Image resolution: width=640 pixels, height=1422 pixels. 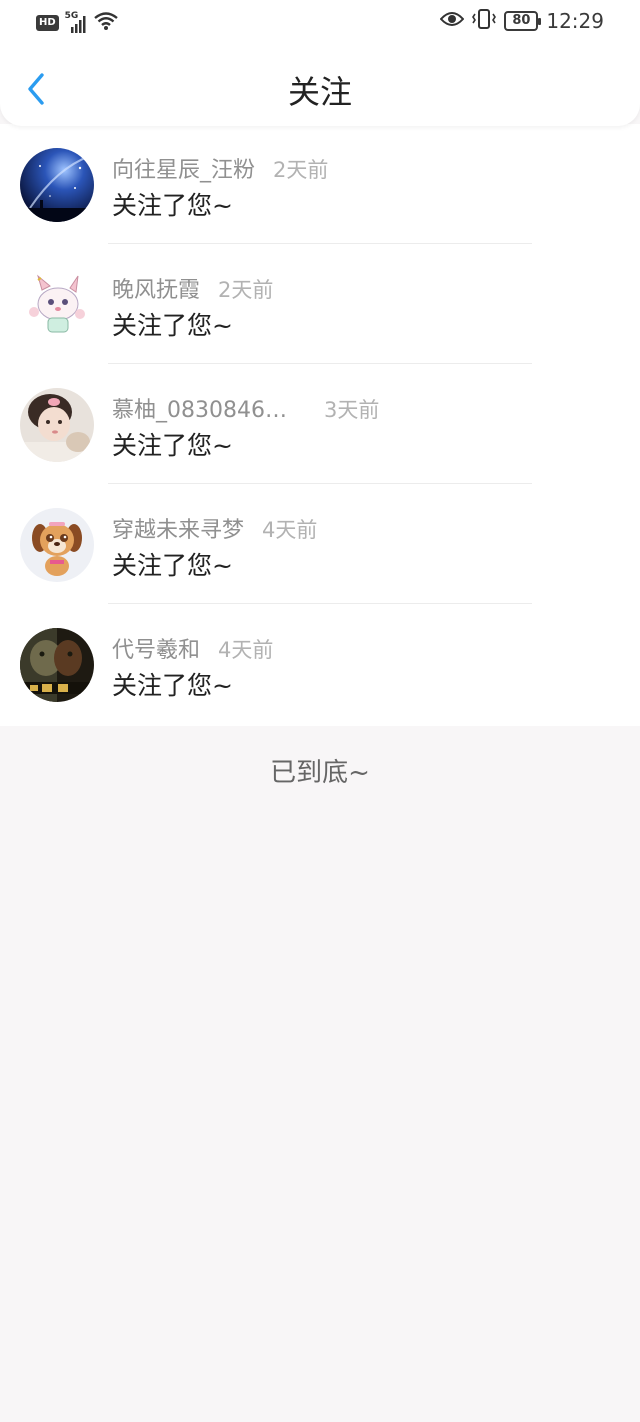 What do you see at coordinates (156, 288) in the screenshot?
I see `user-name: 晚风抚霞` at bounding box center [156, 288].